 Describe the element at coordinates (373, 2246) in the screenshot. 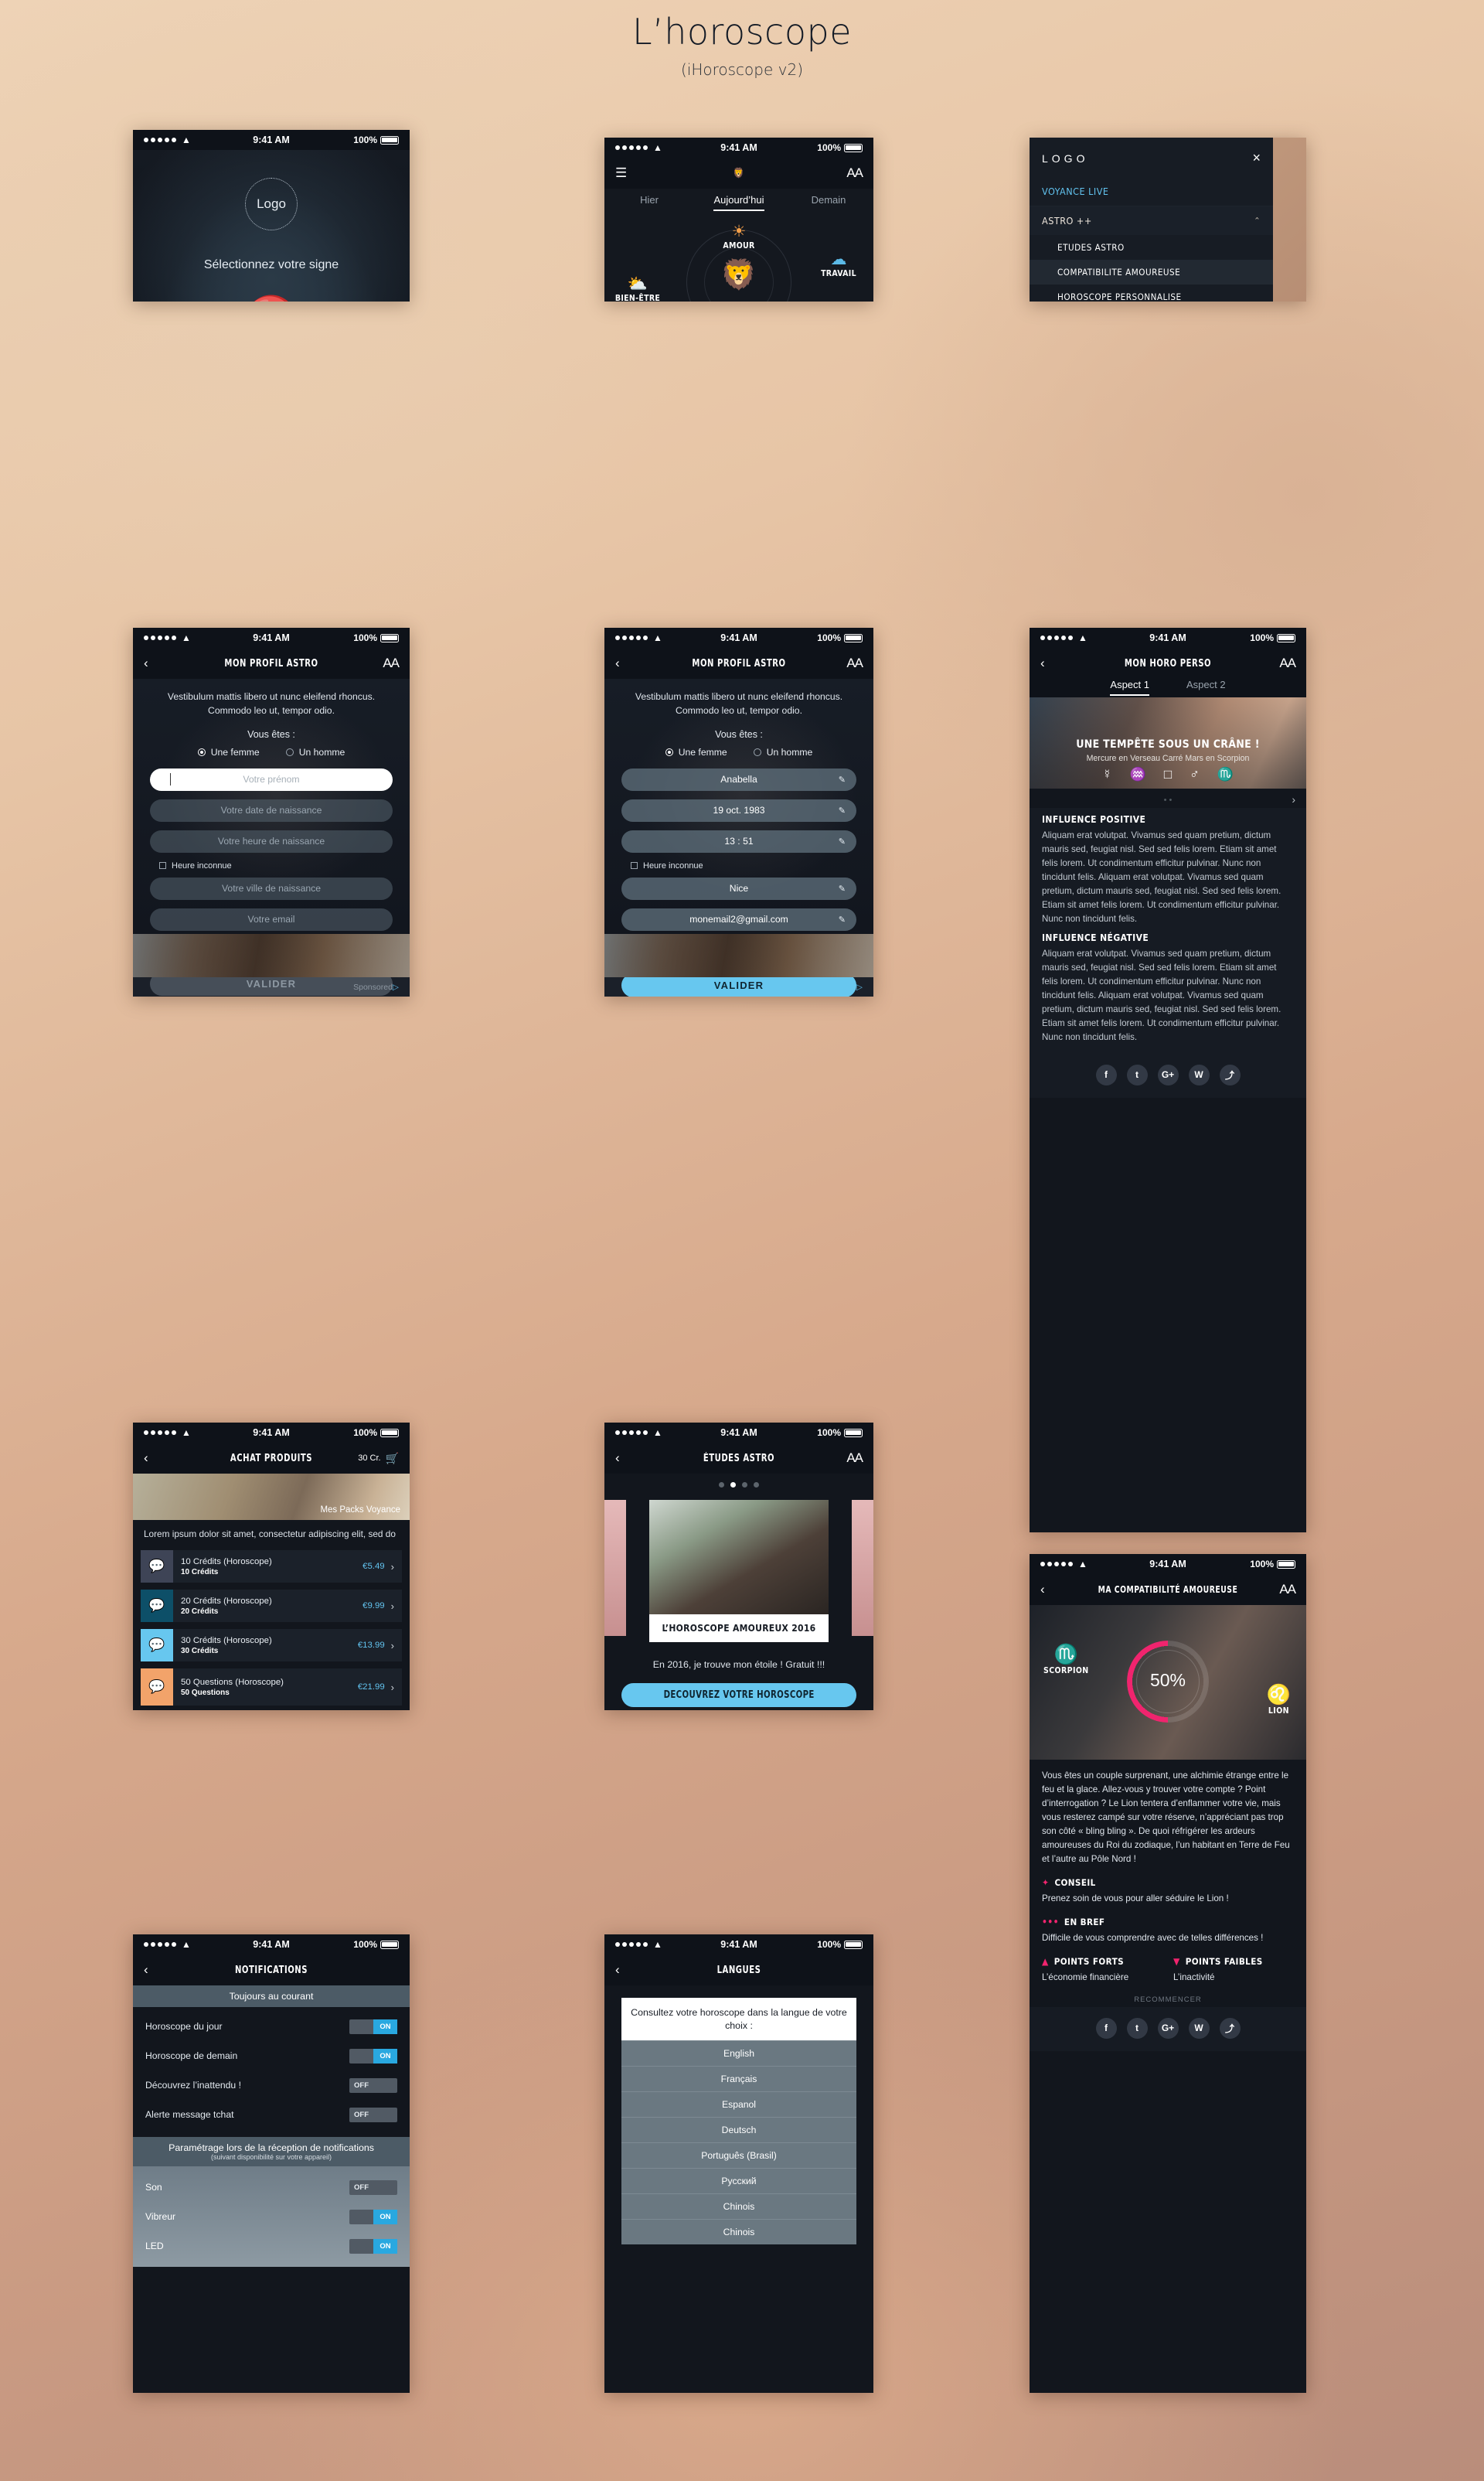

I see `toggle-led: ON` at that location.